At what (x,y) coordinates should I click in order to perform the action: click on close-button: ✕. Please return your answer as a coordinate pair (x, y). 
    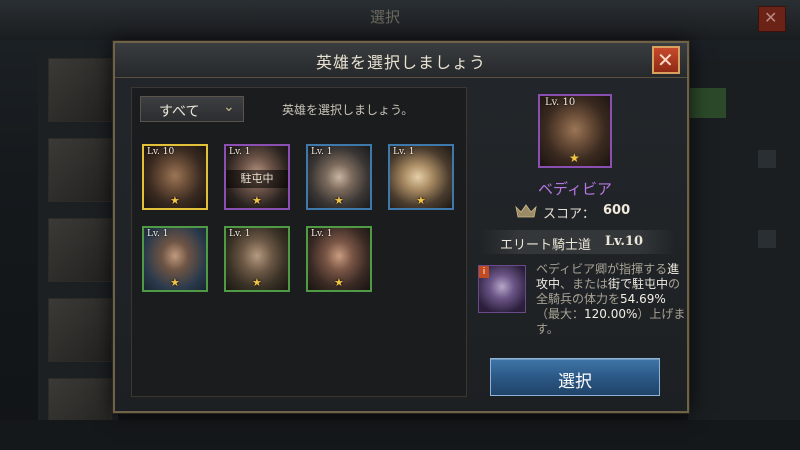
    Looking at the image, I should click on (666, 60).